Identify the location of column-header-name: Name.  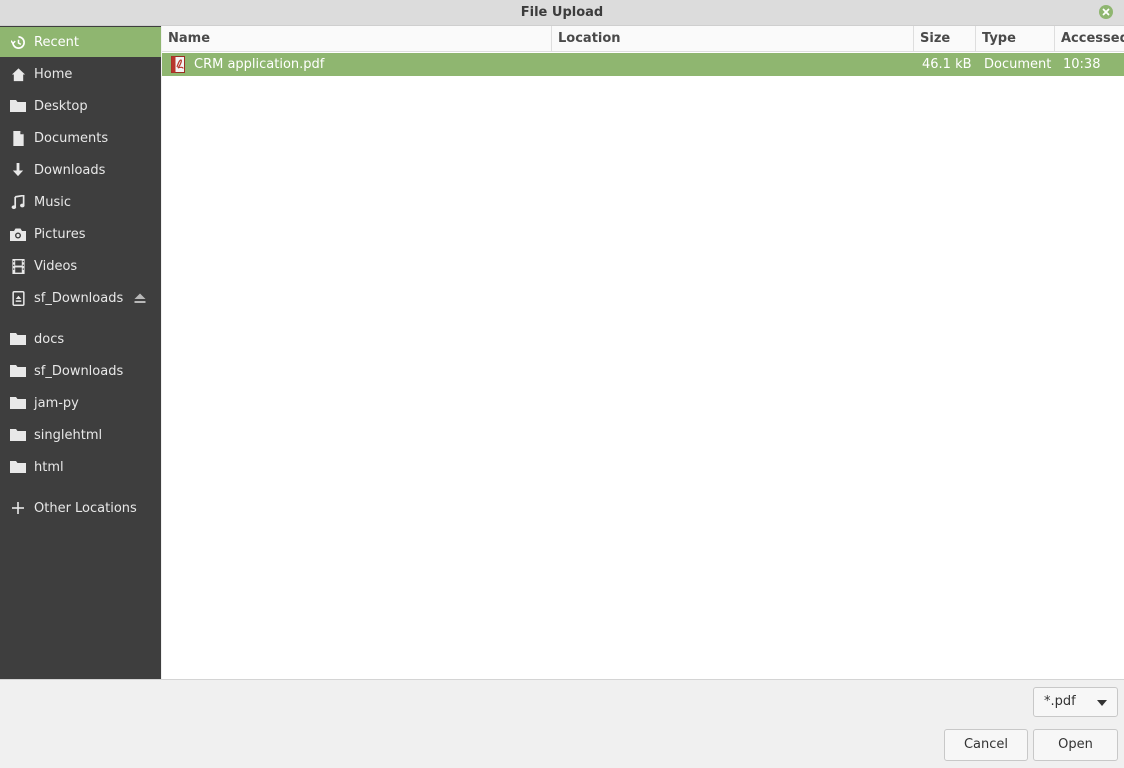
(357, 39).